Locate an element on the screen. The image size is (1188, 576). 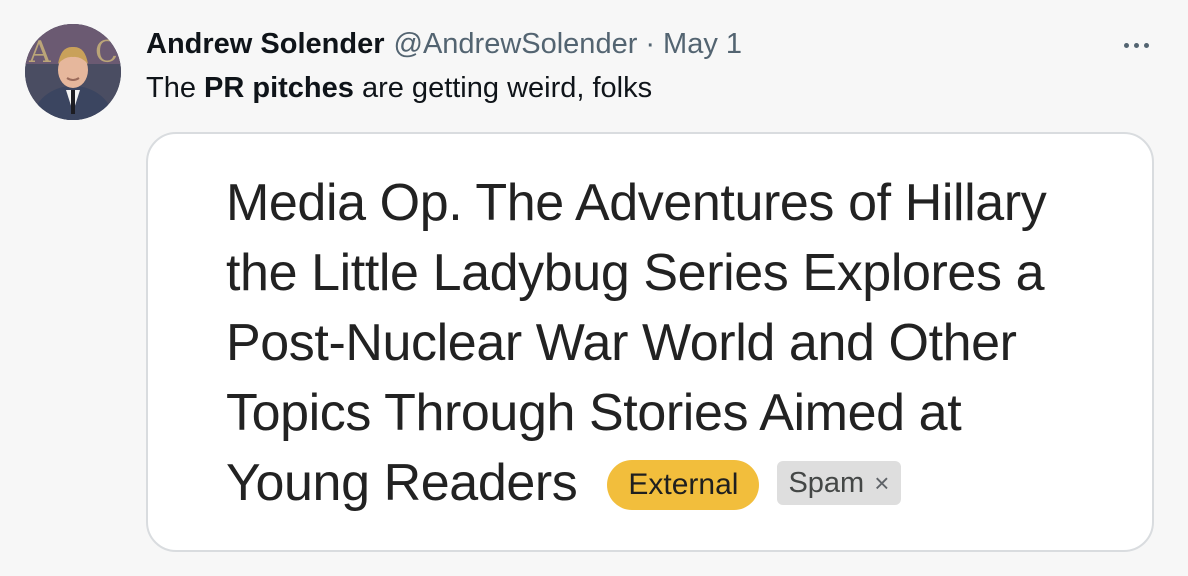
tweet-header: Andrew Solender @AndrewSolender · May 1 is located at coordinates (444, 44).